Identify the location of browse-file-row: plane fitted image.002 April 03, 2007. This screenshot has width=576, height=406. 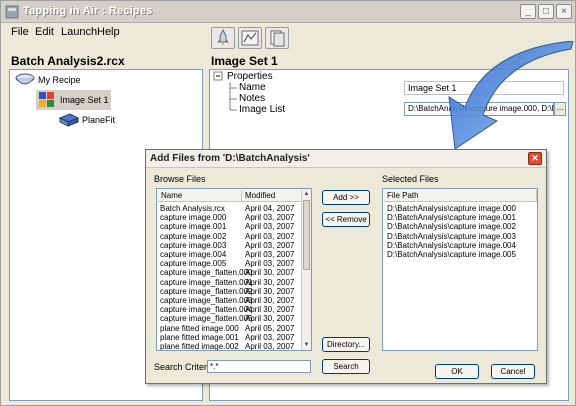
(229, 346).